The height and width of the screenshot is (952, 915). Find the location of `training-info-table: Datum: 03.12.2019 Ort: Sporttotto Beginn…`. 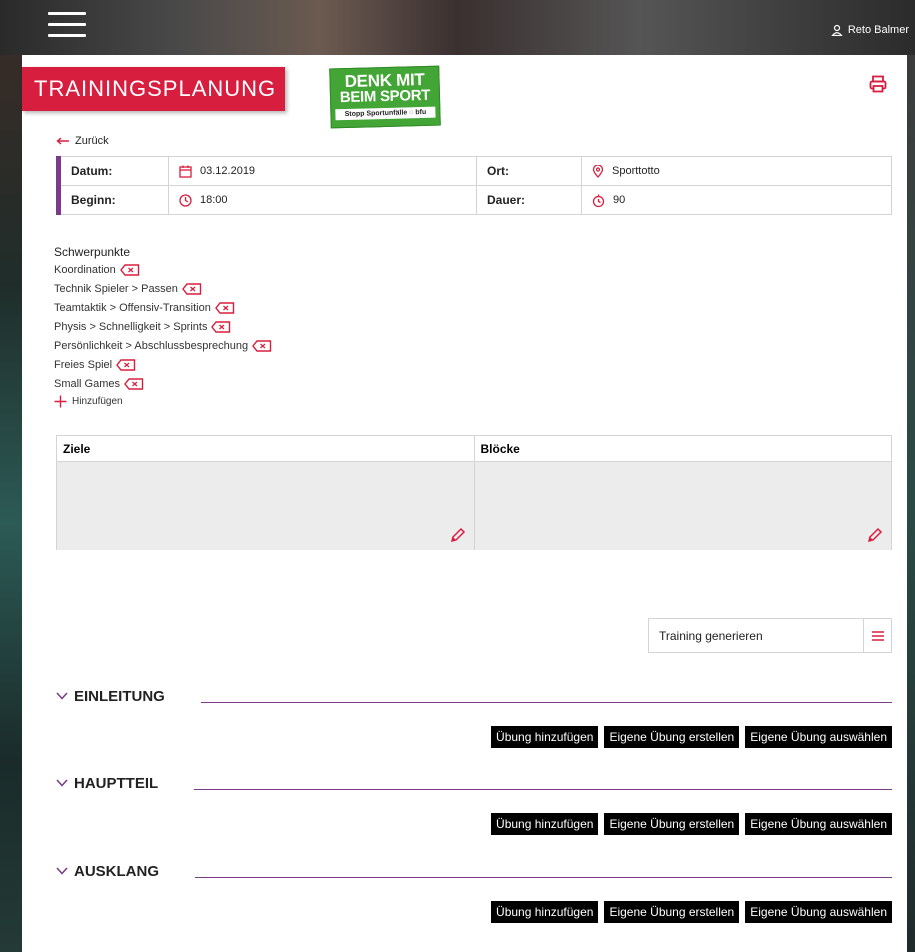

training-info-table: Datum: 03.12.2019 Ort: Sporttotto Beginn… is located at coordinates (474, 185).